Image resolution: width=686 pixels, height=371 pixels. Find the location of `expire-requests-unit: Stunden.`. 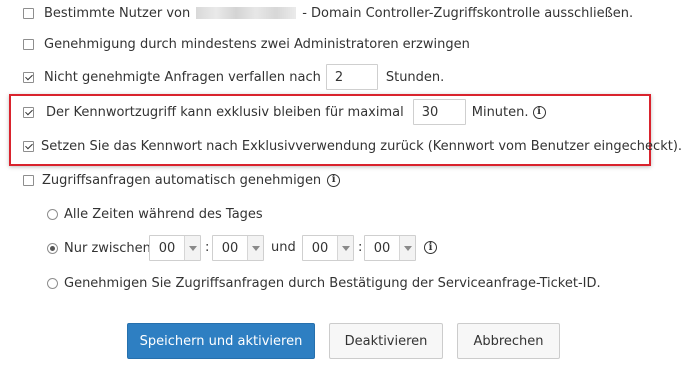

expire-requests-unit: Stunden. is located at coordinates (415, 77).